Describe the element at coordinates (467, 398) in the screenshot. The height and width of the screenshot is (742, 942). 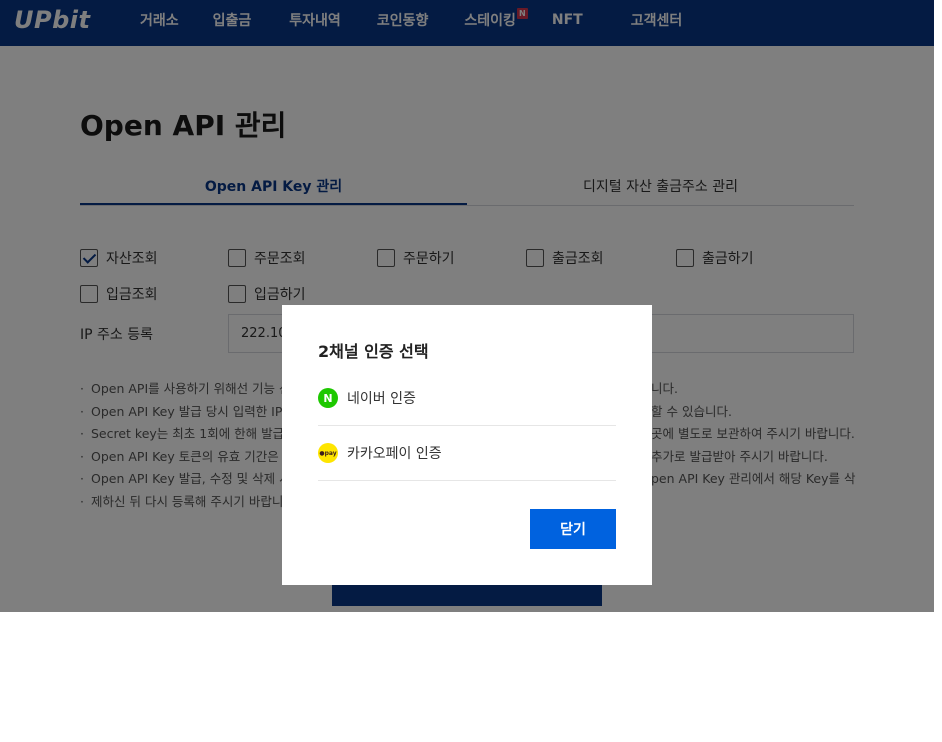
I see `naver-auth-option: N 네이버 인증` at that location.